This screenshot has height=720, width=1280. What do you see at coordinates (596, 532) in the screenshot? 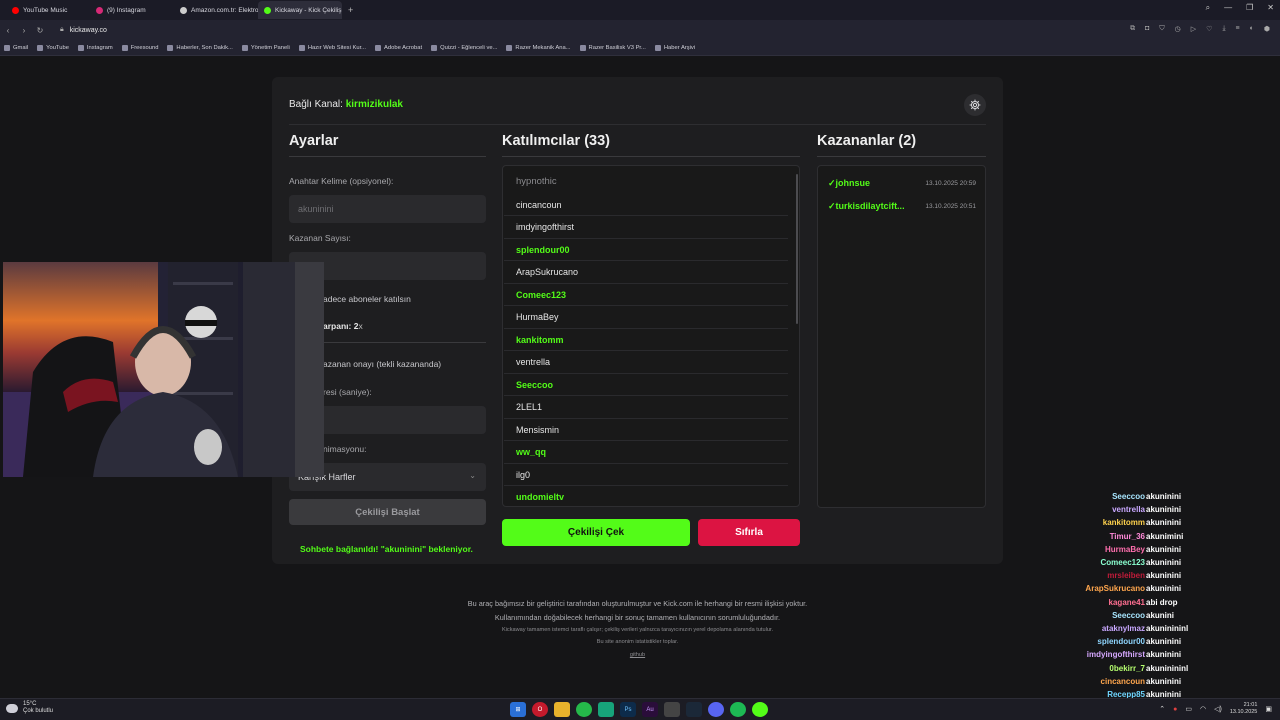
I see `draw-winner-button: Çekilişi Çek` at bounding box center [596, 532].